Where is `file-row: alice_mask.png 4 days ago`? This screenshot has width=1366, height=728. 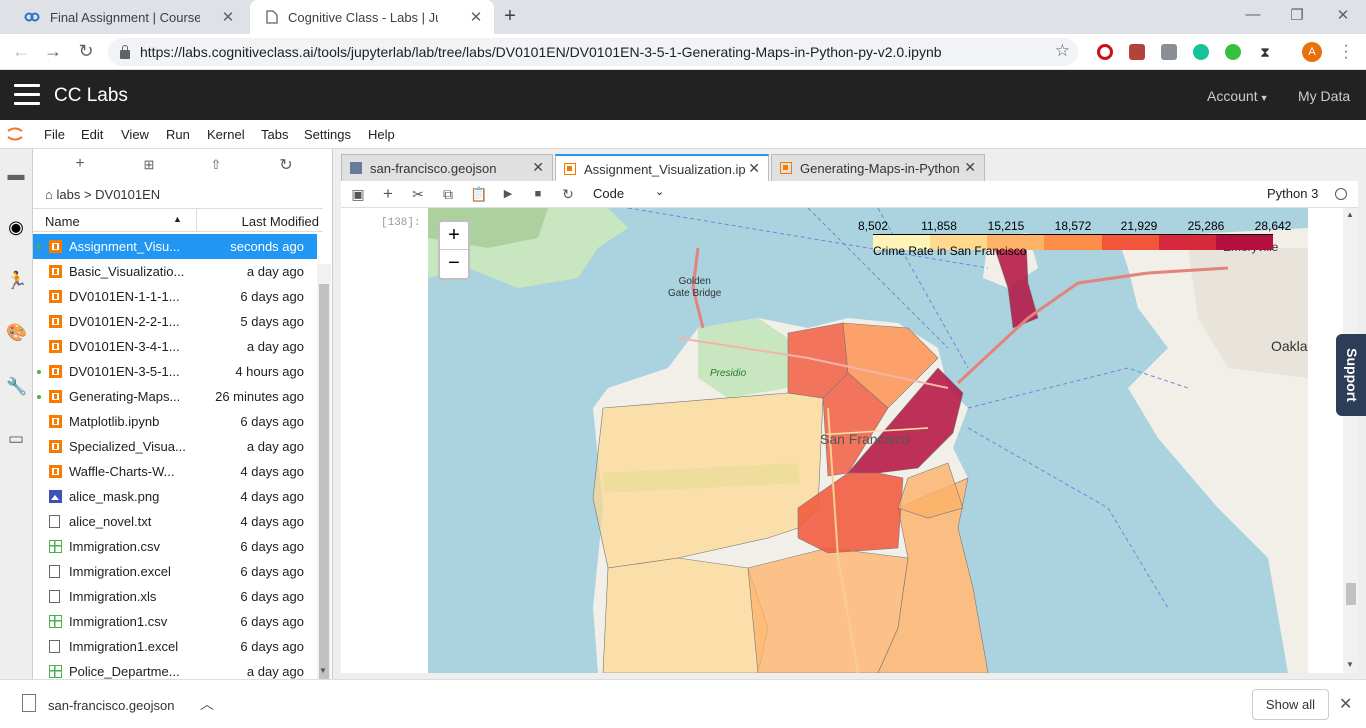
file-row: alice_mask.png 4 days ago is located at coordinates (175, 496).